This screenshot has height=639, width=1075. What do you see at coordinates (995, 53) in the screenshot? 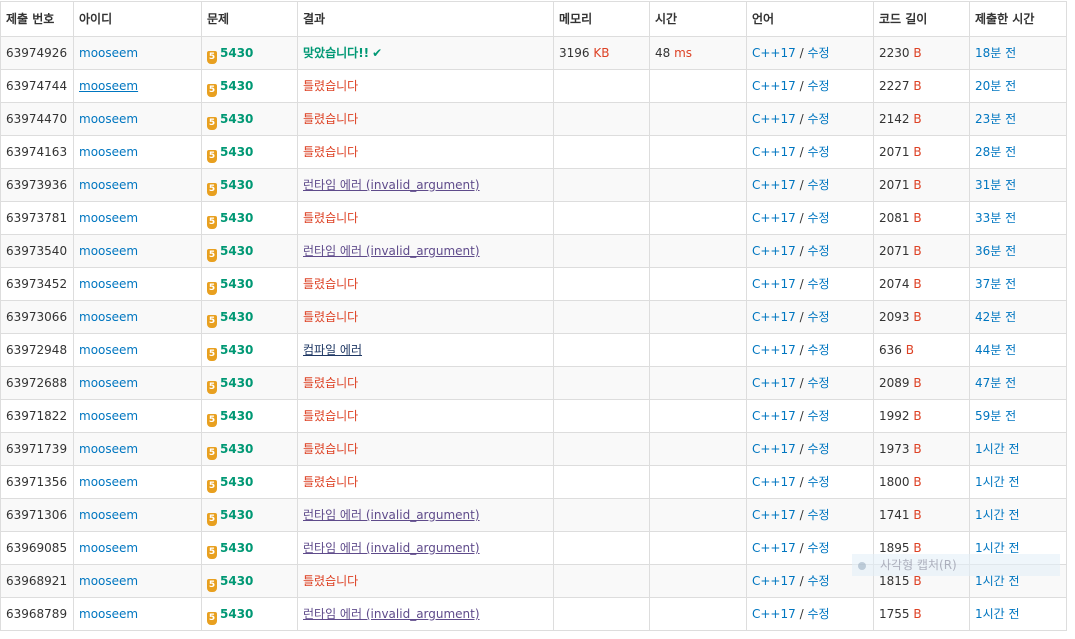
I see `submitted-time-link: 18분 전` at bounding box center [995, 53].